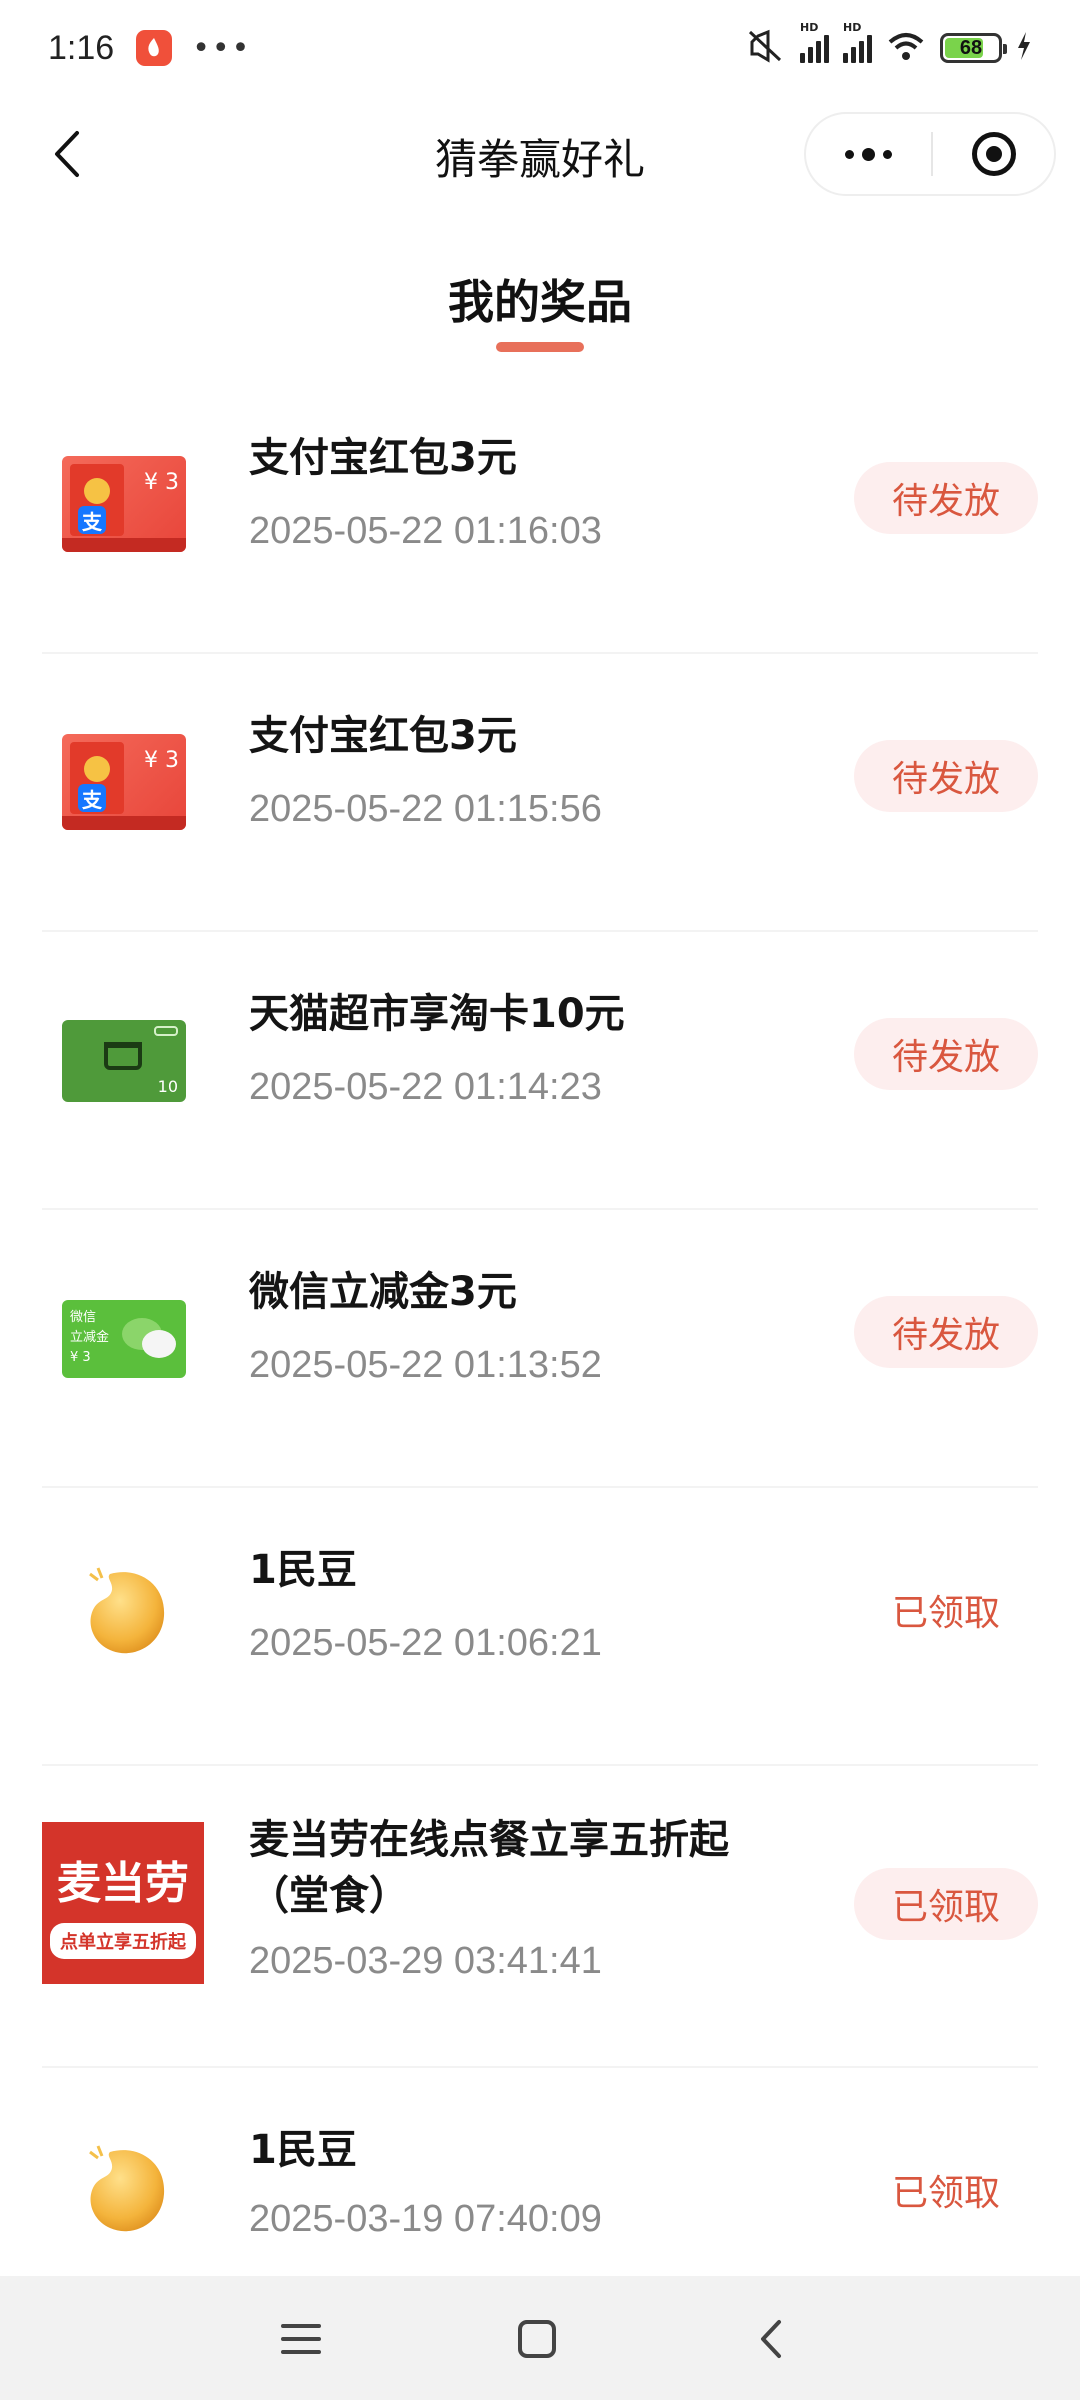 This screenshot has width=1080, height=2400. I want to click on prize-time: 2025-05-22 01:13:52, so click(425, 1365).